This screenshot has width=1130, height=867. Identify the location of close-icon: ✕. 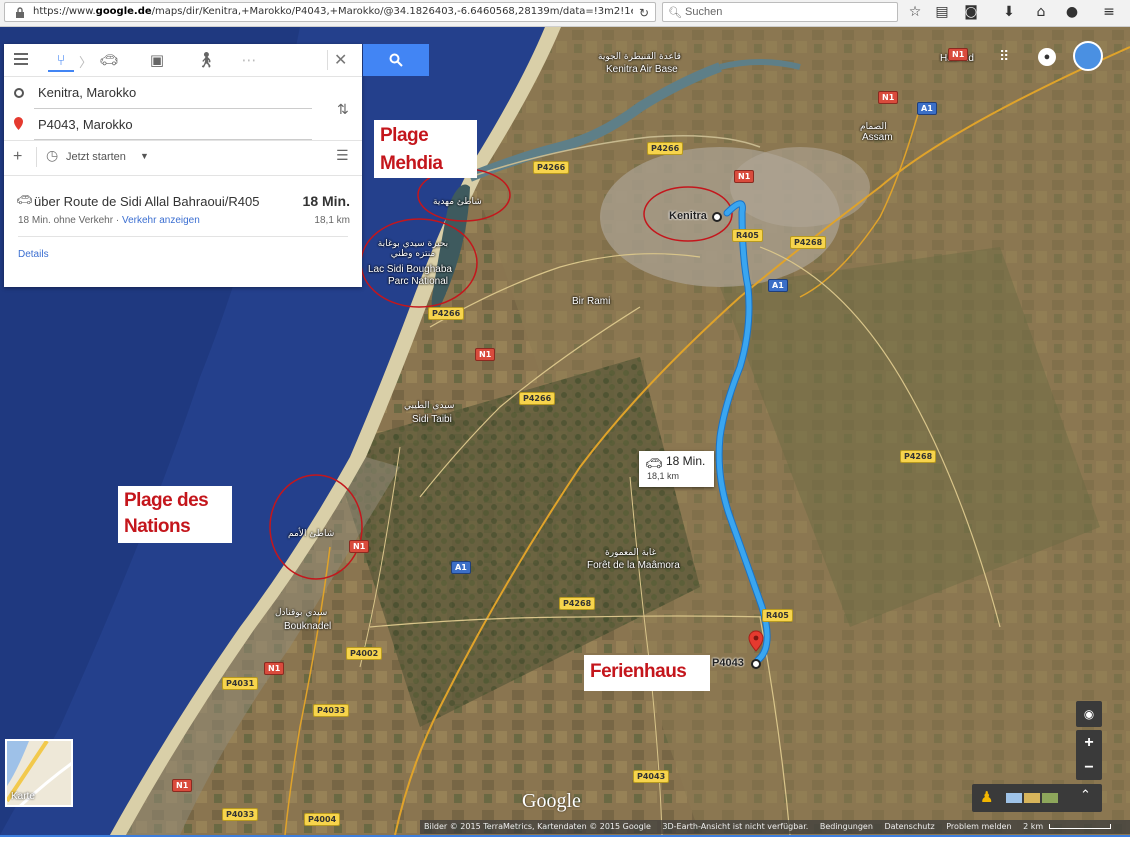
(340, 59).